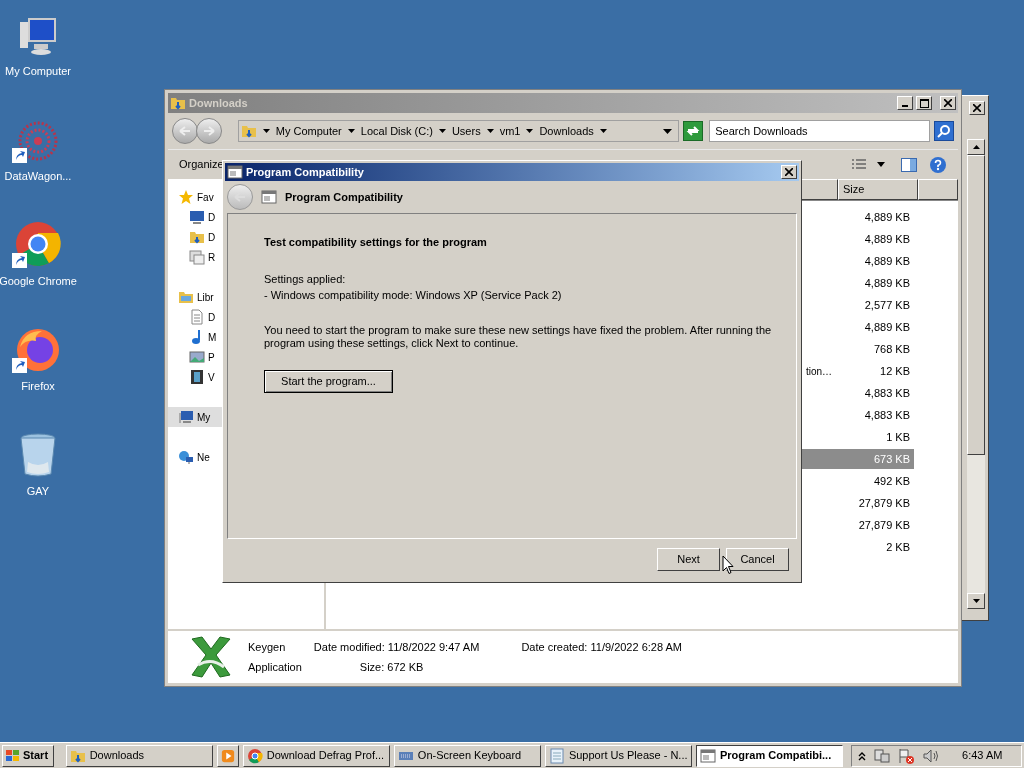  What do you see at coordinates (887, 415) in the screenshot?
I see `file-size-cell-text: 4,883 KB` at bounding box center [887, 415].